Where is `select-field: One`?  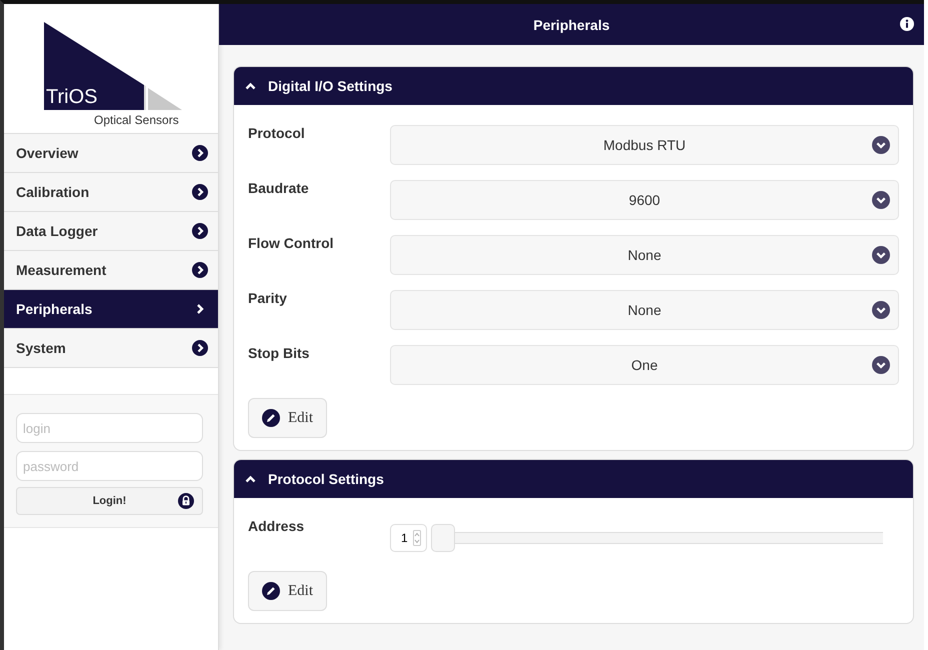
select-field: One is located at coordinates (644, 364).